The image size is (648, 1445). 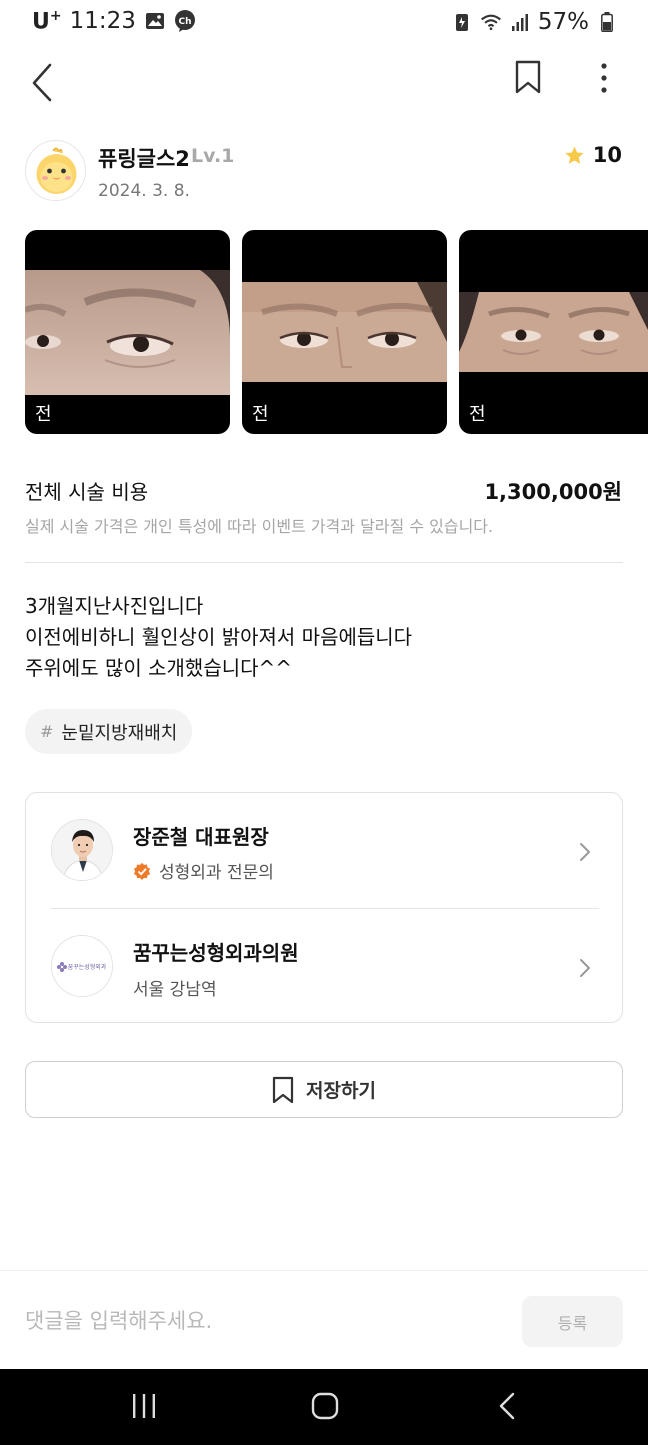 I want to click on author-avatar, so click(x=55, y=170).